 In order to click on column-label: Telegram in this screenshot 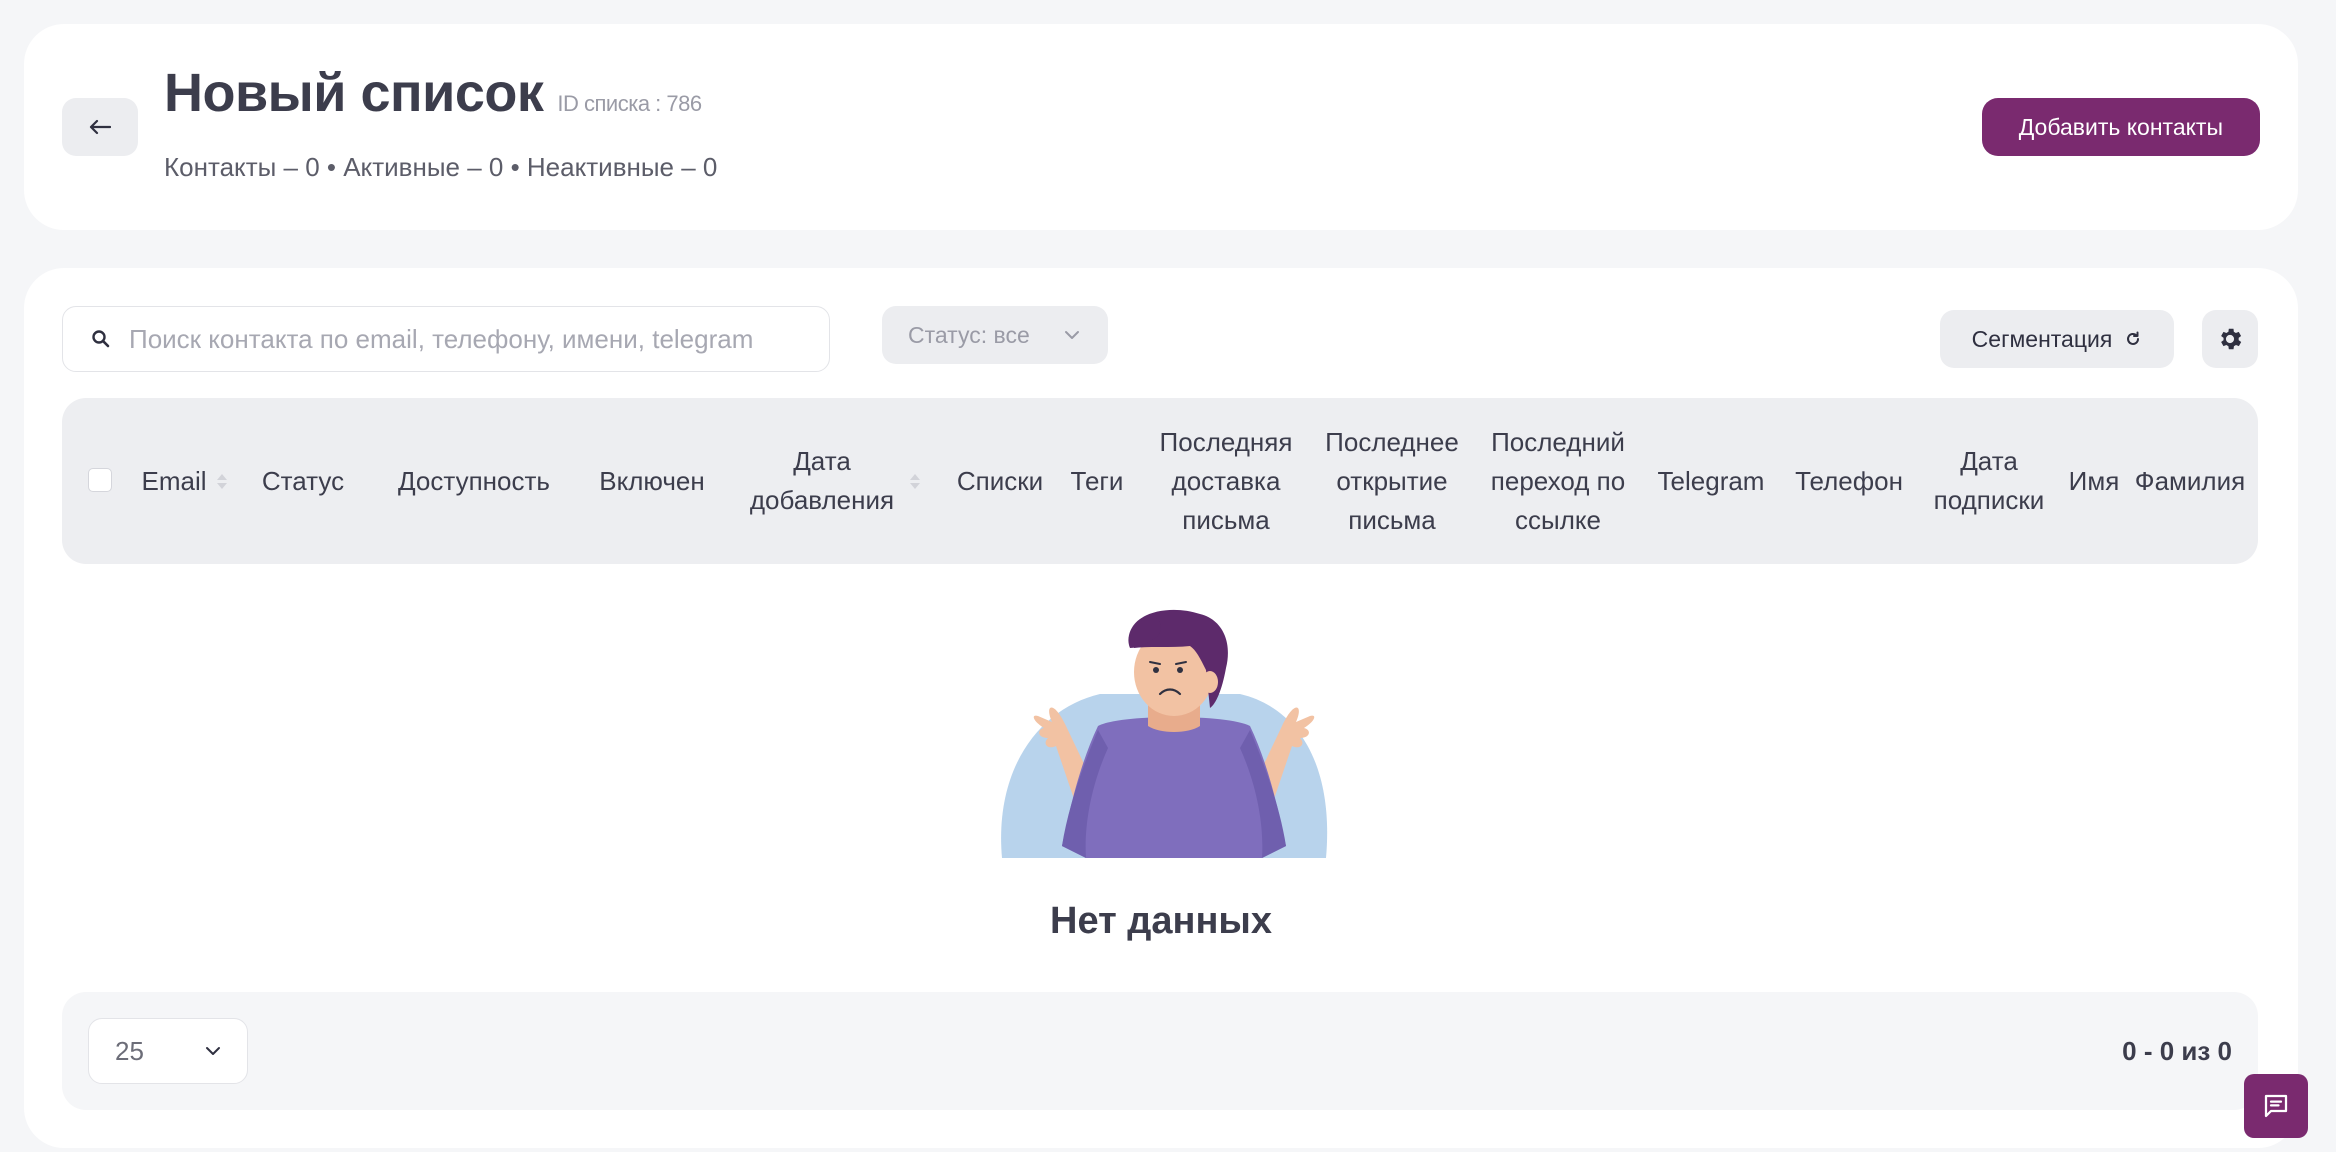, I will do `click(1711, 480)`.